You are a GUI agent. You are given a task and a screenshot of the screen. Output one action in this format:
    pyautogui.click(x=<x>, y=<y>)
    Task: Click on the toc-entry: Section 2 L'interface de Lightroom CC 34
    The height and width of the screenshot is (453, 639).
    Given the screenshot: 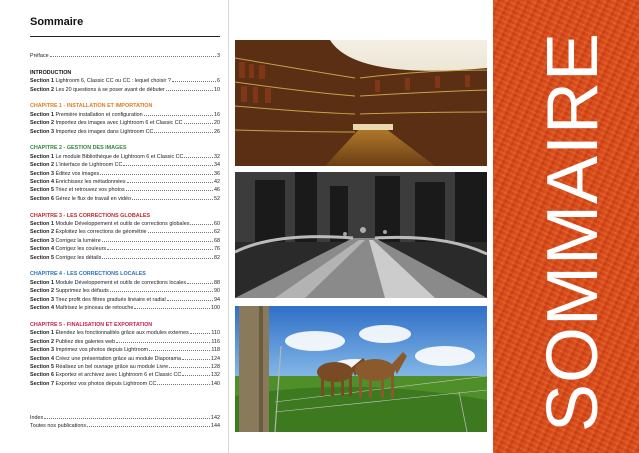 What is the action you would take?
    pyautogui.click(x=125, y=165)
    